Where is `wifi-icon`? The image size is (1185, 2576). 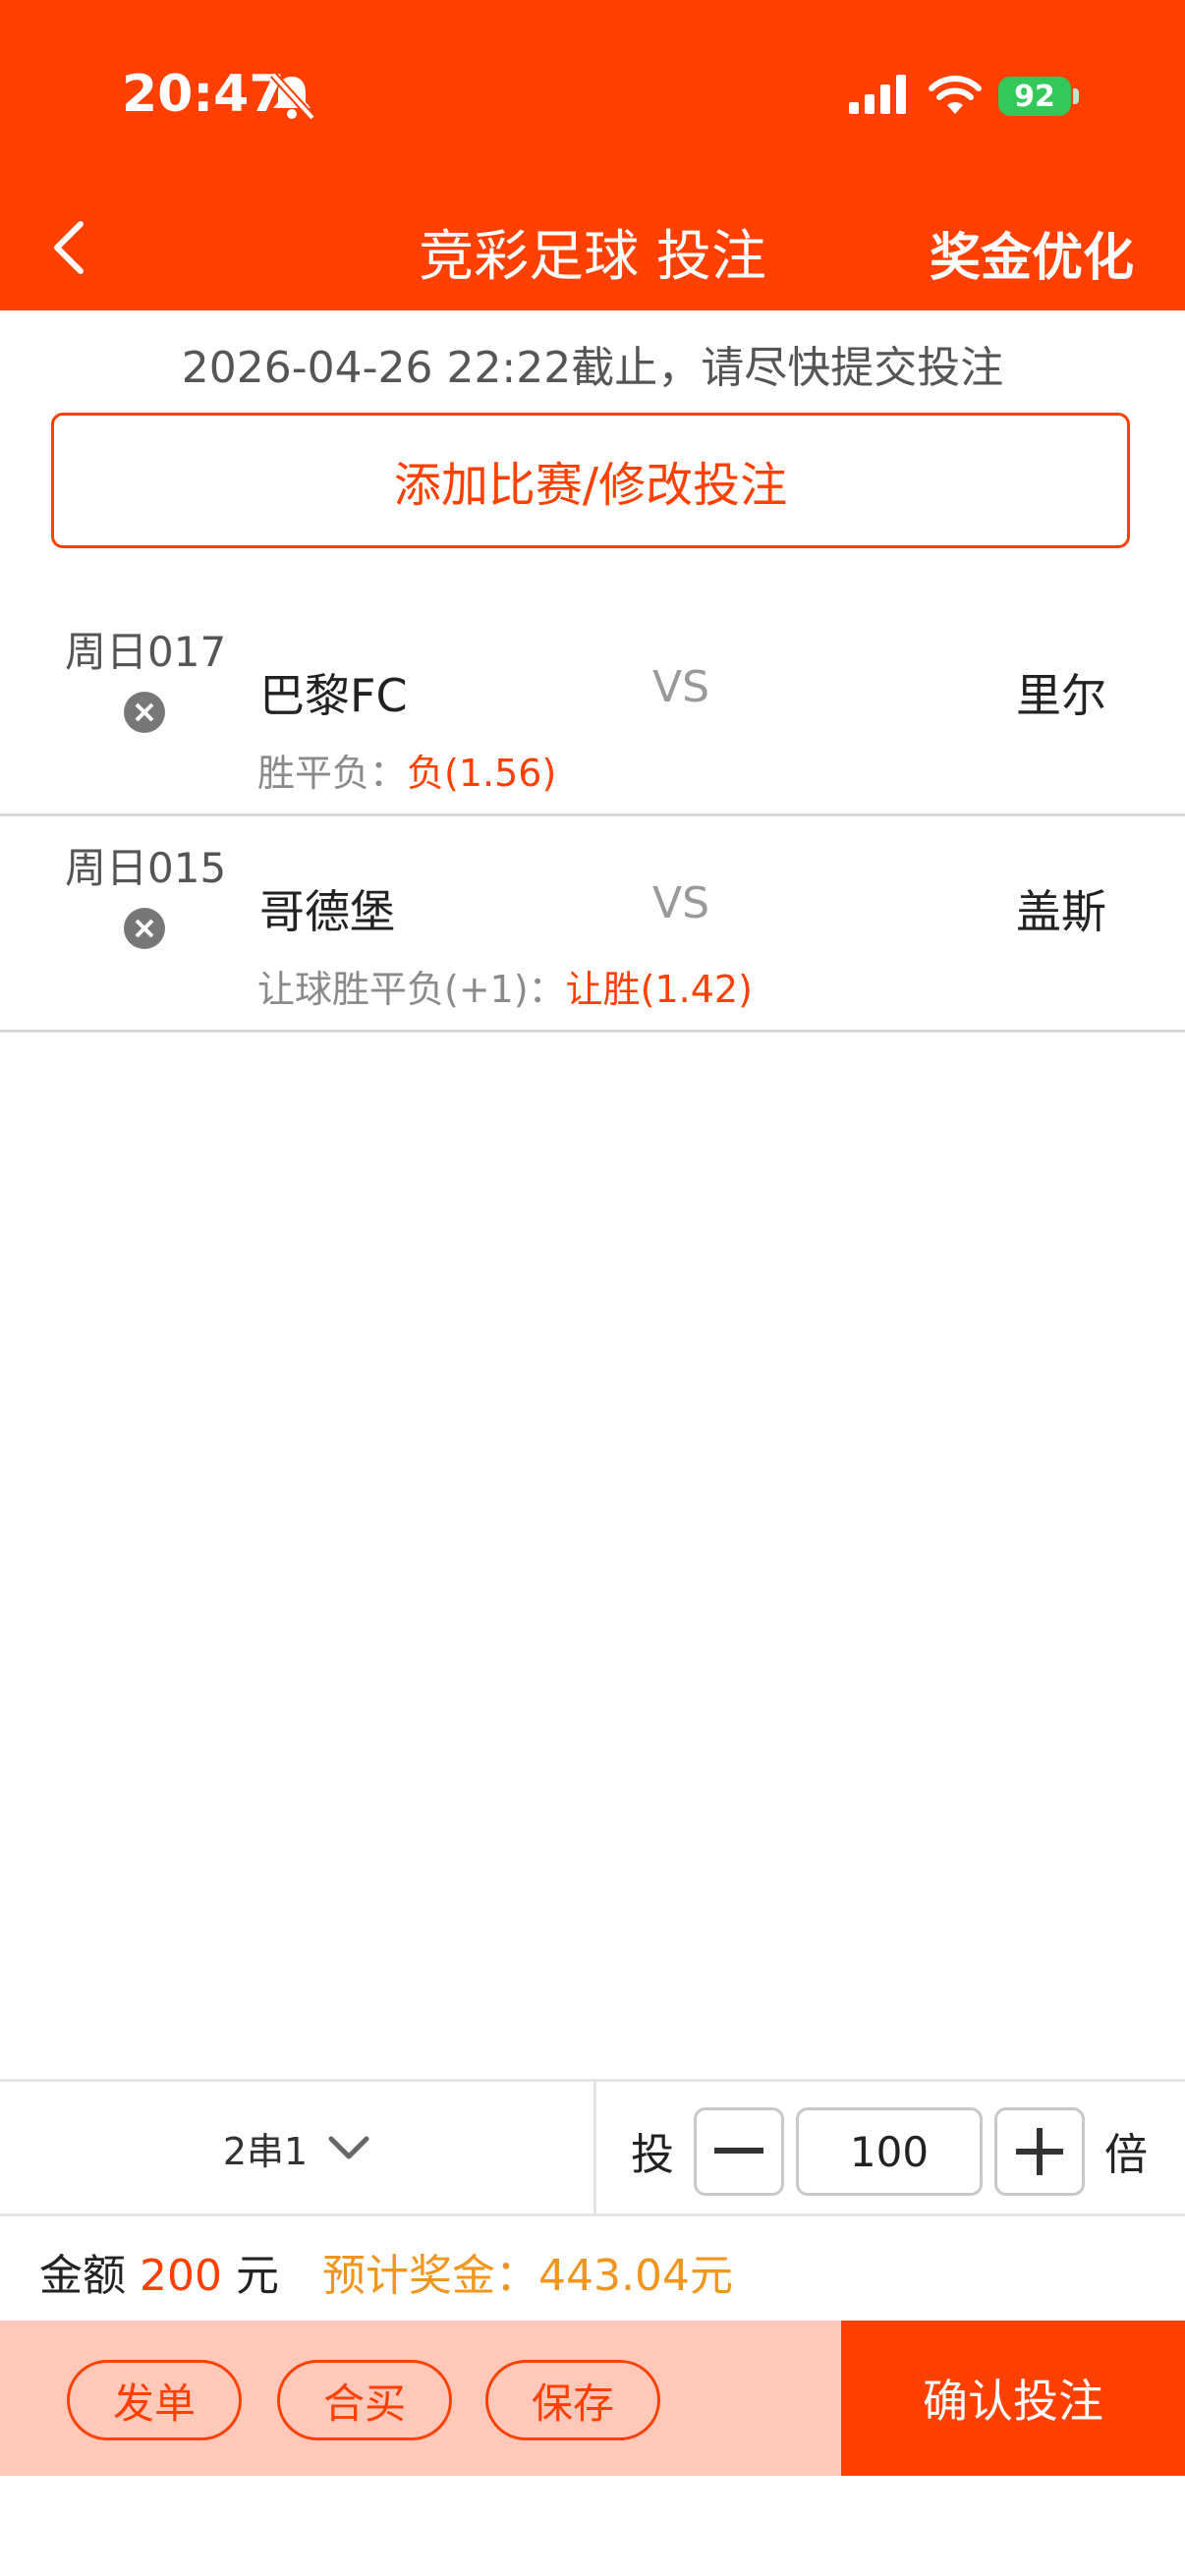 wifi-icon is located at coordinates (956, 95).